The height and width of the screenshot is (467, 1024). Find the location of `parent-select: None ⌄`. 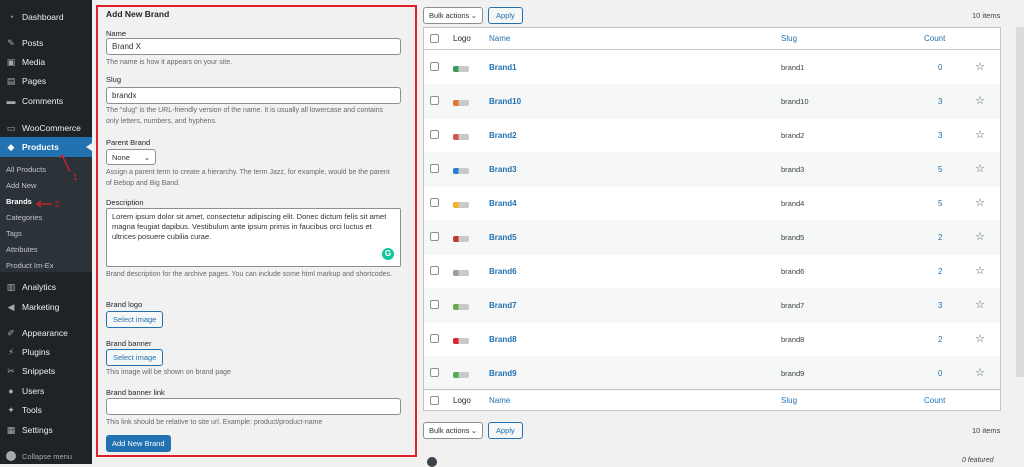

parent-select: None ⌄ is located at coordinates (131, 157).